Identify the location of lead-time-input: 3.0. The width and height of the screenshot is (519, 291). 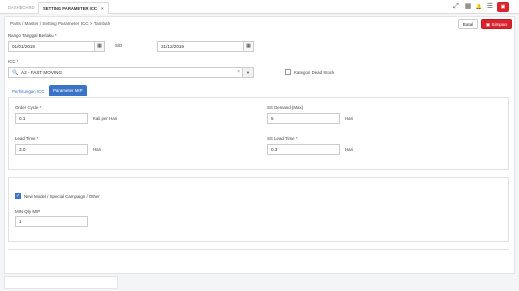
(51, 149).